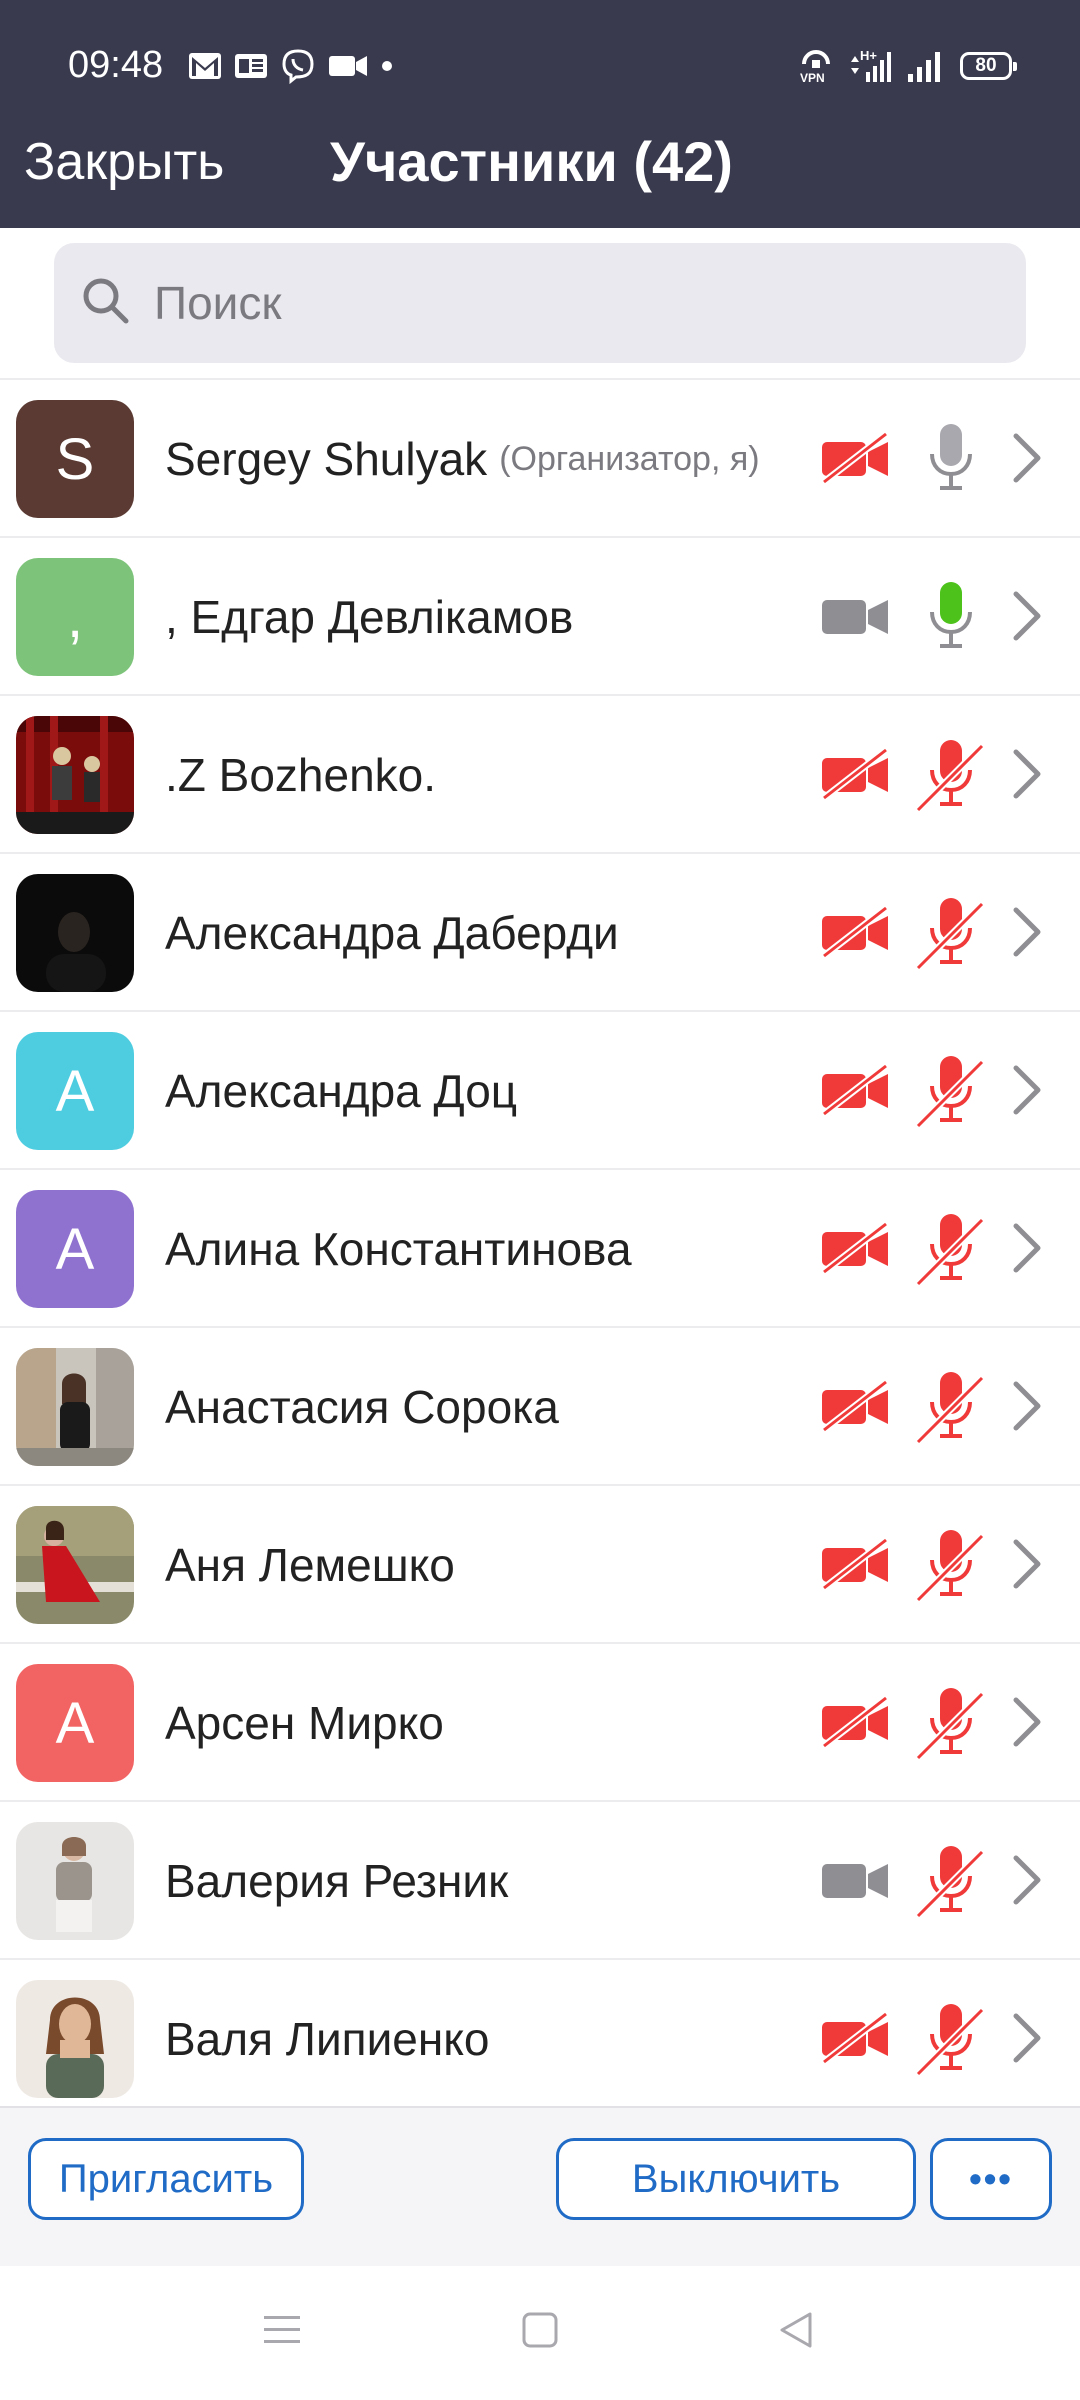 The height and width of the screenshot is (2400, 1080). Describe the element at coordinates (736, 2179) in the screenshot. I see `mute-all-button: Выключить` at that location.